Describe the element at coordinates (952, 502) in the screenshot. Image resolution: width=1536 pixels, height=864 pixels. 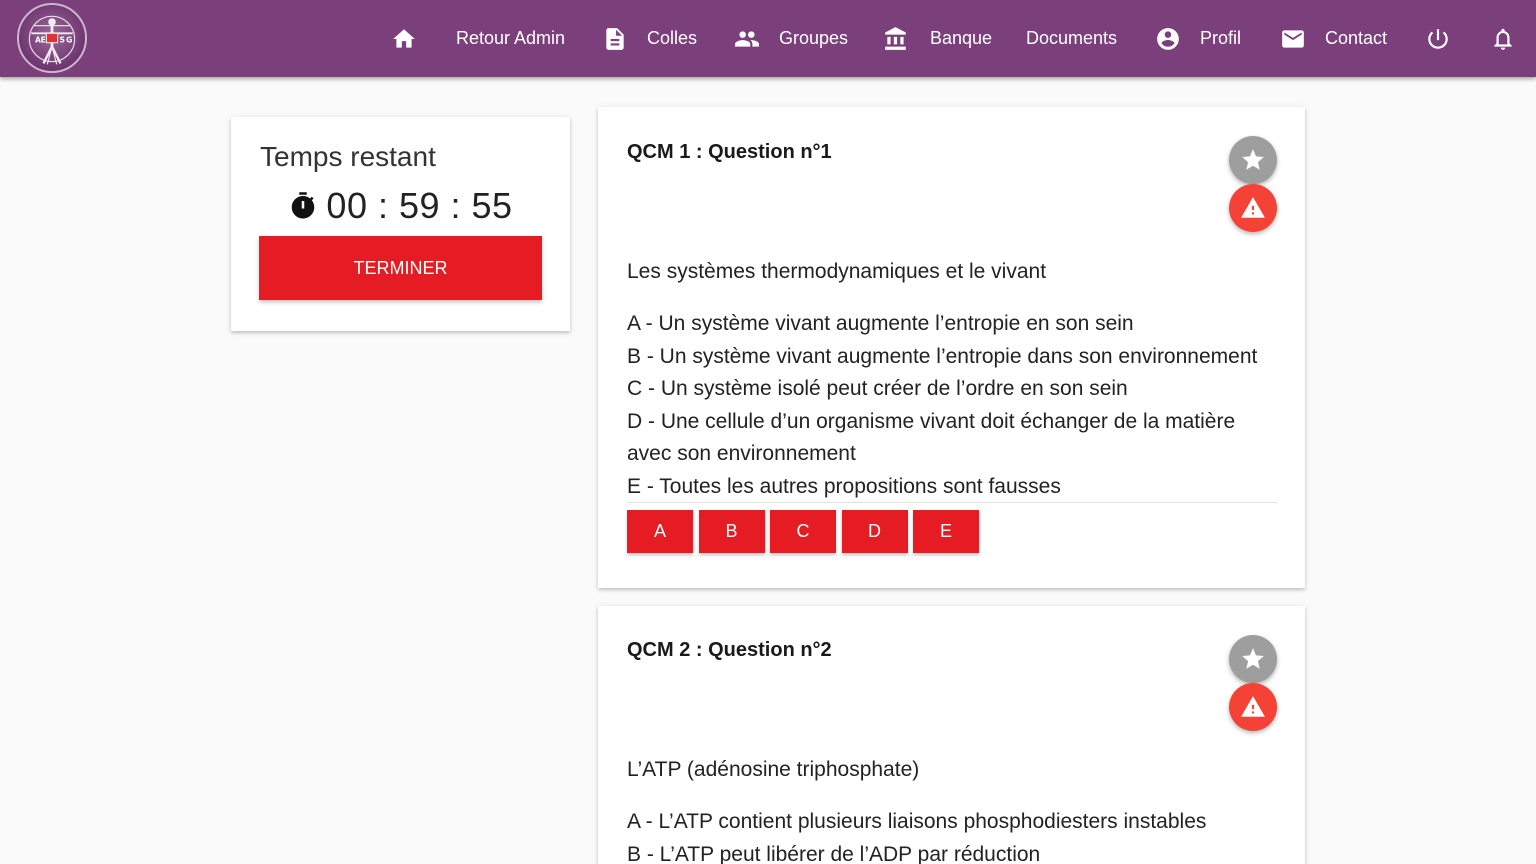
I see `divider` at that location.